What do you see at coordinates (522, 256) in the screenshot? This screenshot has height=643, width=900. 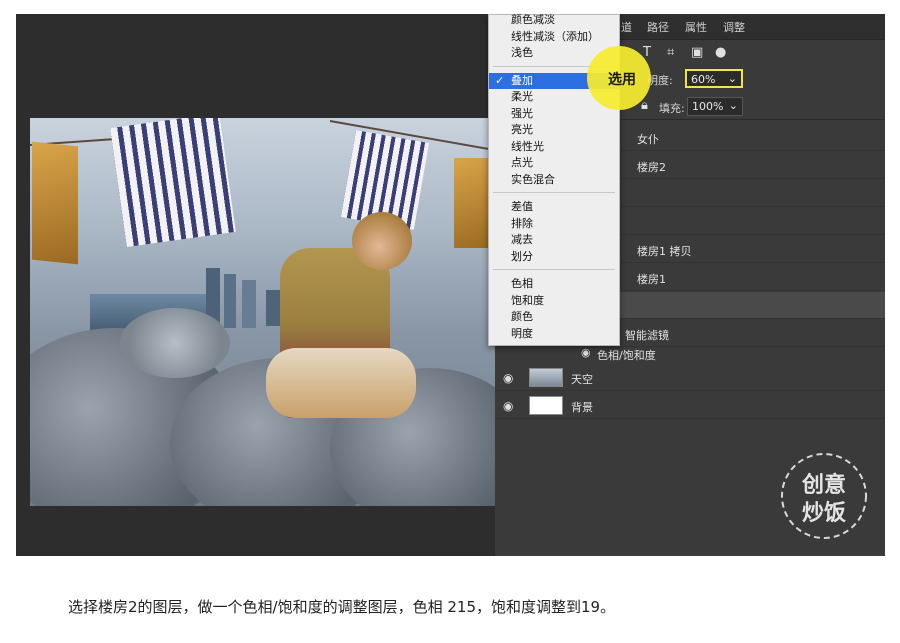 I see `blend-mode-label: 划分` at bounding box center [522, 256].